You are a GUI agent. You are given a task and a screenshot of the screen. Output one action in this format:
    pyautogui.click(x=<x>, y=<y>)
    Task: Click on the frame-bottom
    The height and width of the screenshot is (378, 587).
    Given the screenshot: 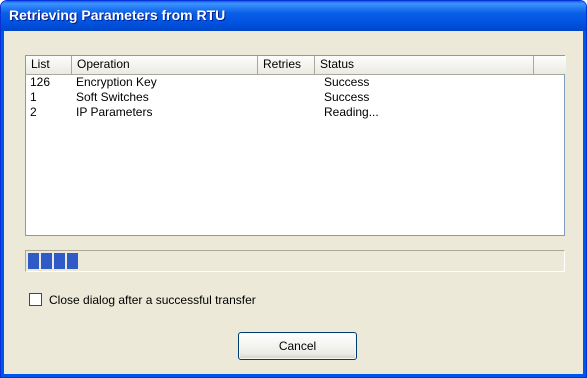 What is the action you would take?
    pyautogui.click(x=293, y=375)
    